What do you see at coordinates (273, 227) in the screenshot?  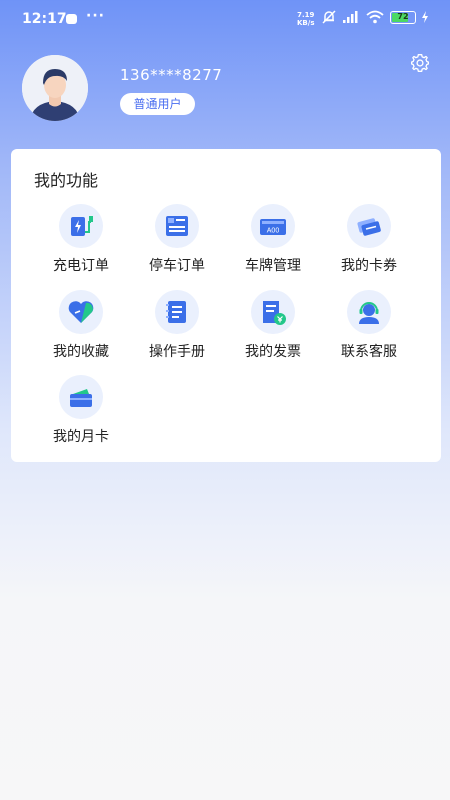 I see `license-plate-icon: A00` at bounding box center [273, 227].